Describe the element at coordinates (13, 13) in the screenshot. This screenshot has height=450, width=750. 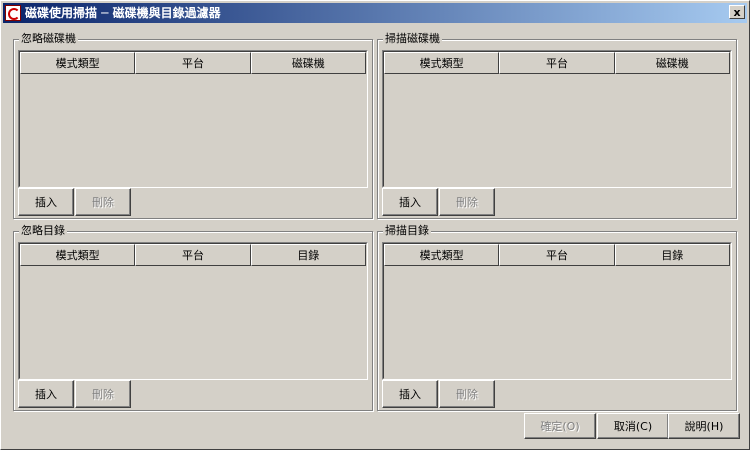
I see `app-icon` at that location.